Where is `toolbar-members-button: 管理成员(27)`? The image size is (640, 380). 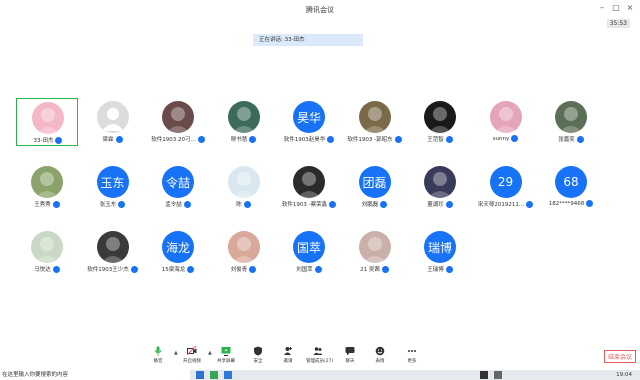
toolbar-members-button: 管理成员(27) is located at coordinates (320, 357).